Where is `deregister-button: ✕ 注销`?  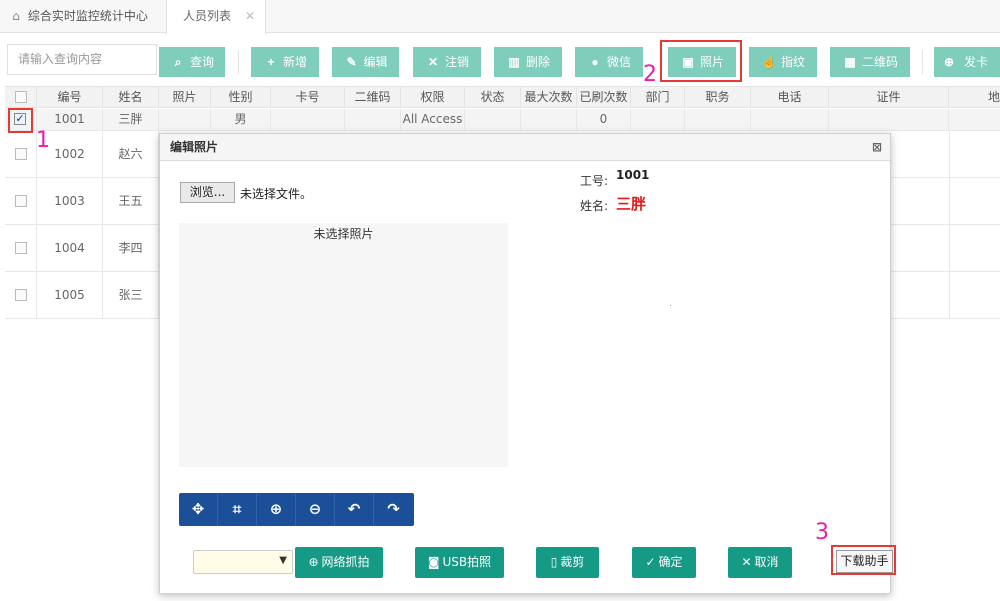
deregister-button: ✕ 注销 is located at coordinates (447, 62).